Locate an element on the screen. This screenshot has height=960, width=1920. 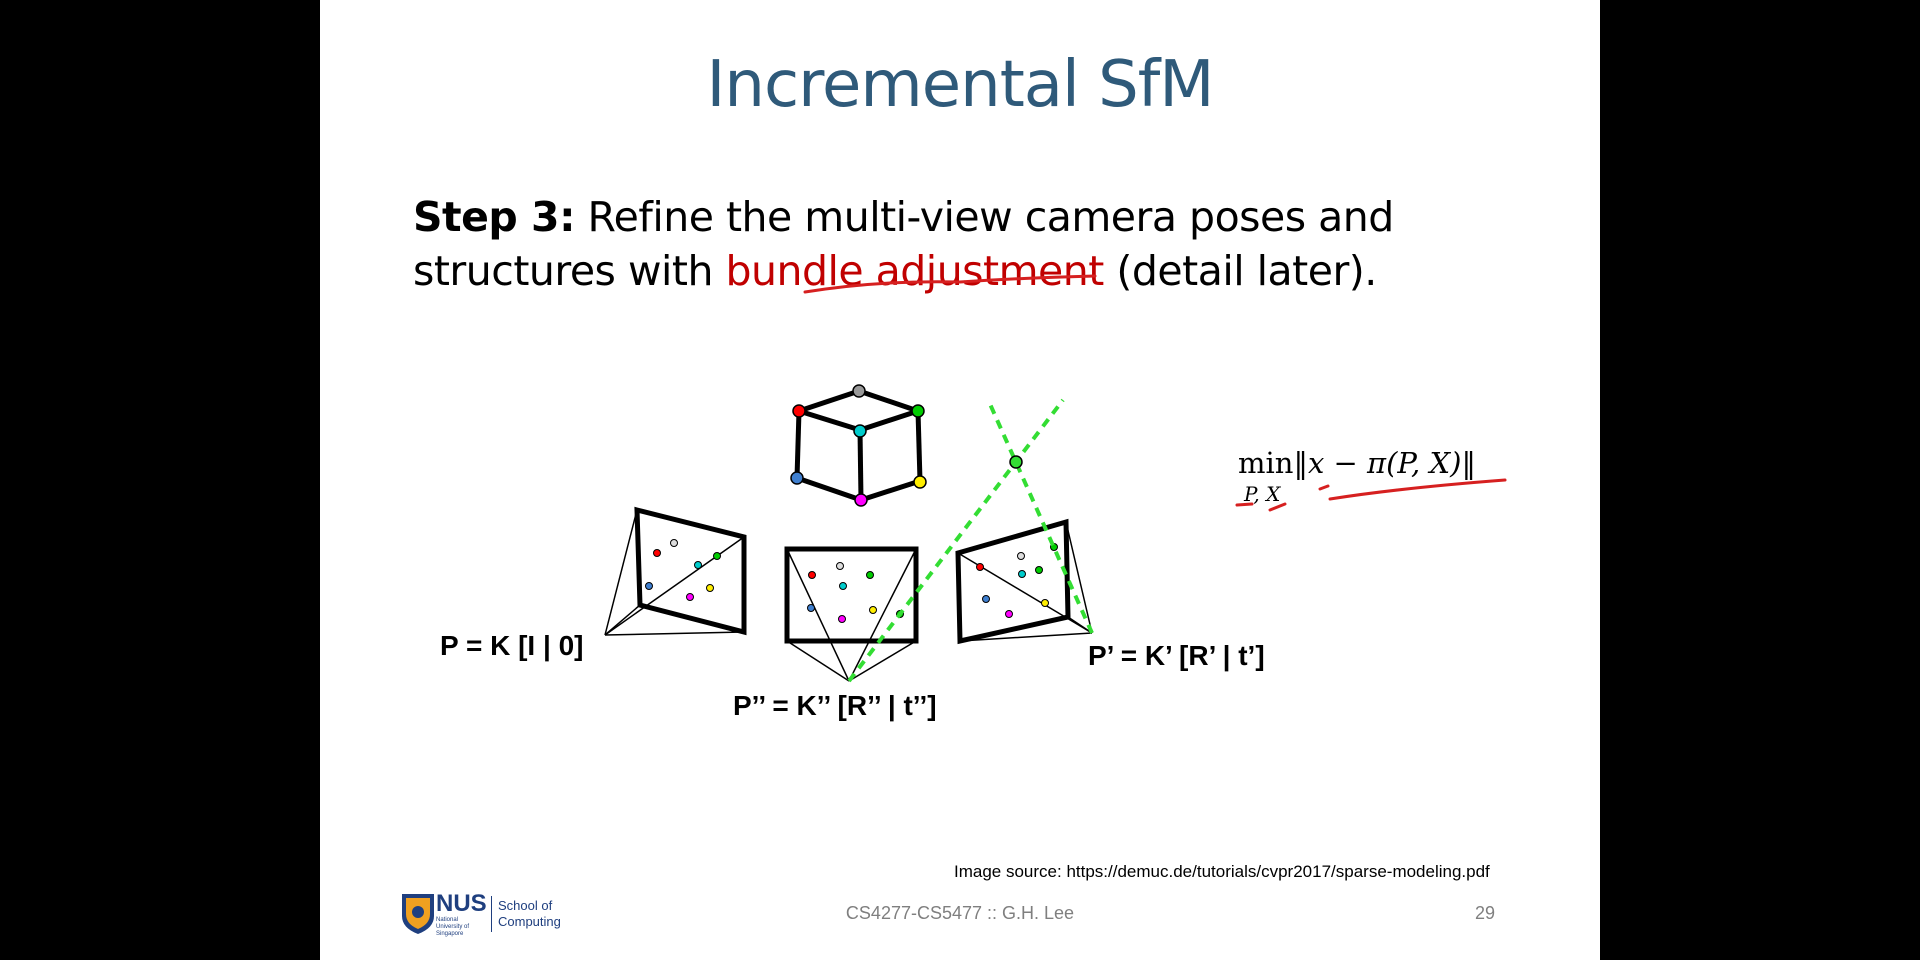
camera-right-points is located at coordinates (1017, 580).